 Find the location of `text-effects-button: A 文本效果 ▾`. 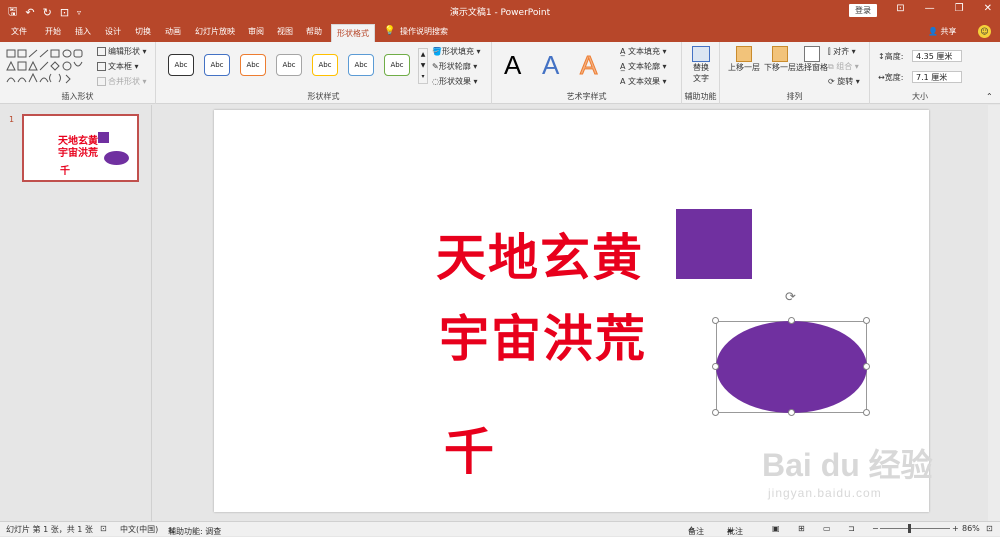

text-effects-button: A 文本效果 ▾ is located at coordinates (643, 81).